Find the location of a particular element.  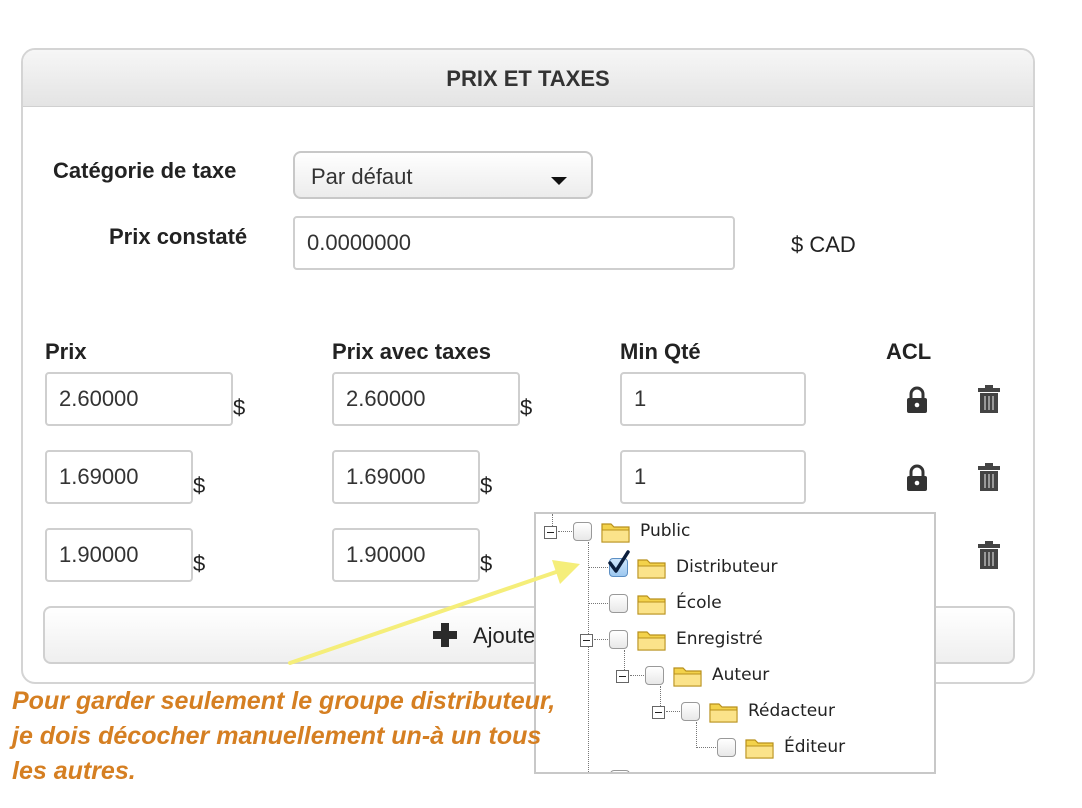

column-price-with-tax: Prix avec taxes is located at coordinates (412, 351).